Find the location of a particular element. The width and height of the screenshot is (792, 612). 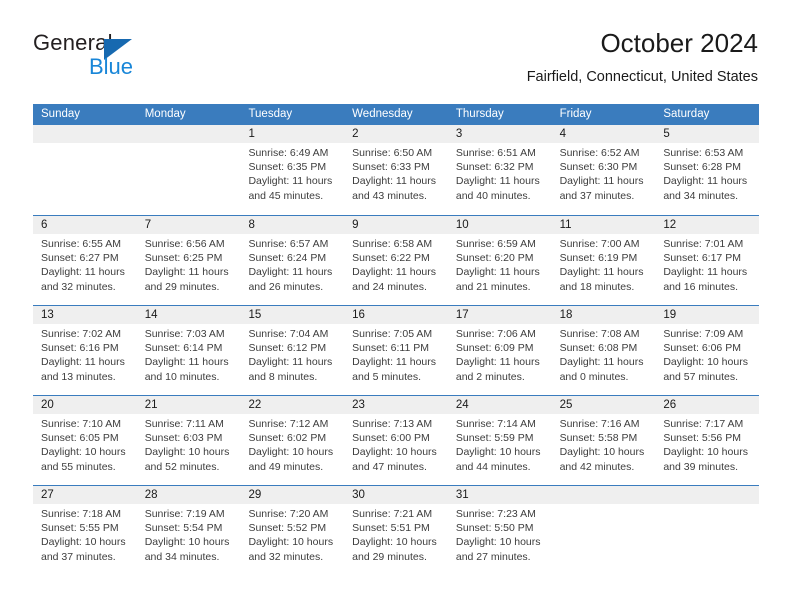

generalblue-logo: General Blue is located at coordinates (128, 59).